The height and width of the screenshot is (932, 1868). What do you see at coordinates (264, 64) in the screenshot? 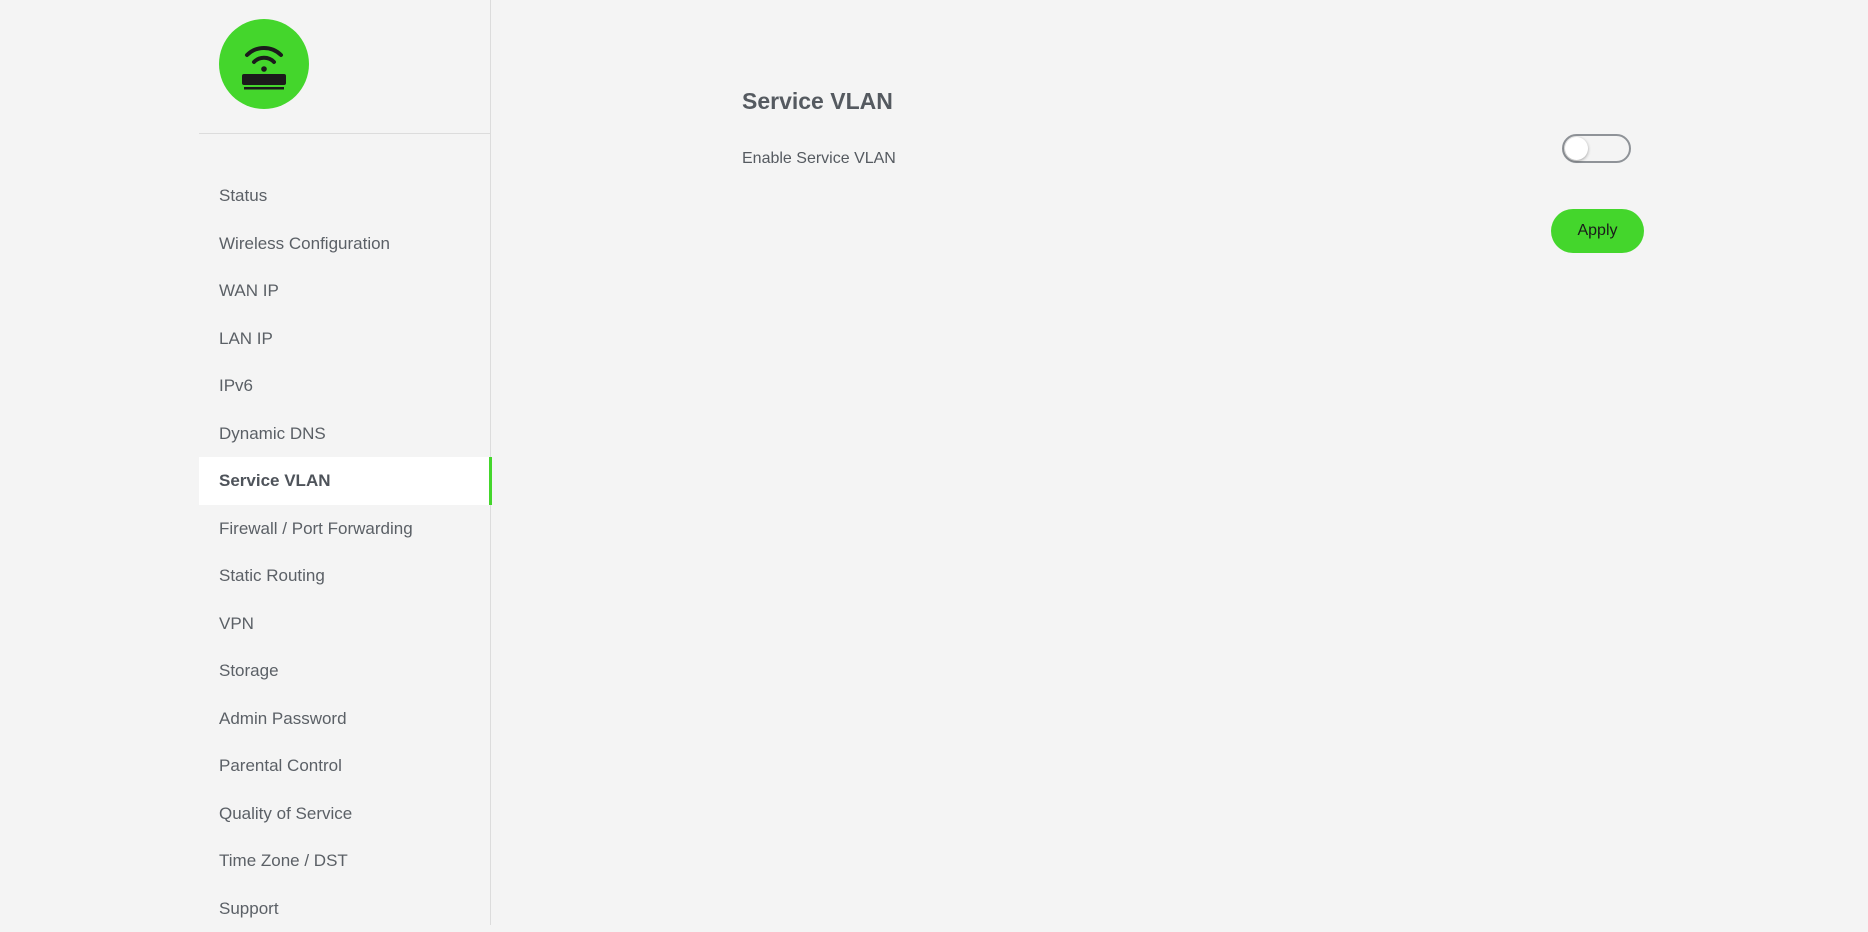
I see `router-wifi-icon` at bounding box center [264, 64].